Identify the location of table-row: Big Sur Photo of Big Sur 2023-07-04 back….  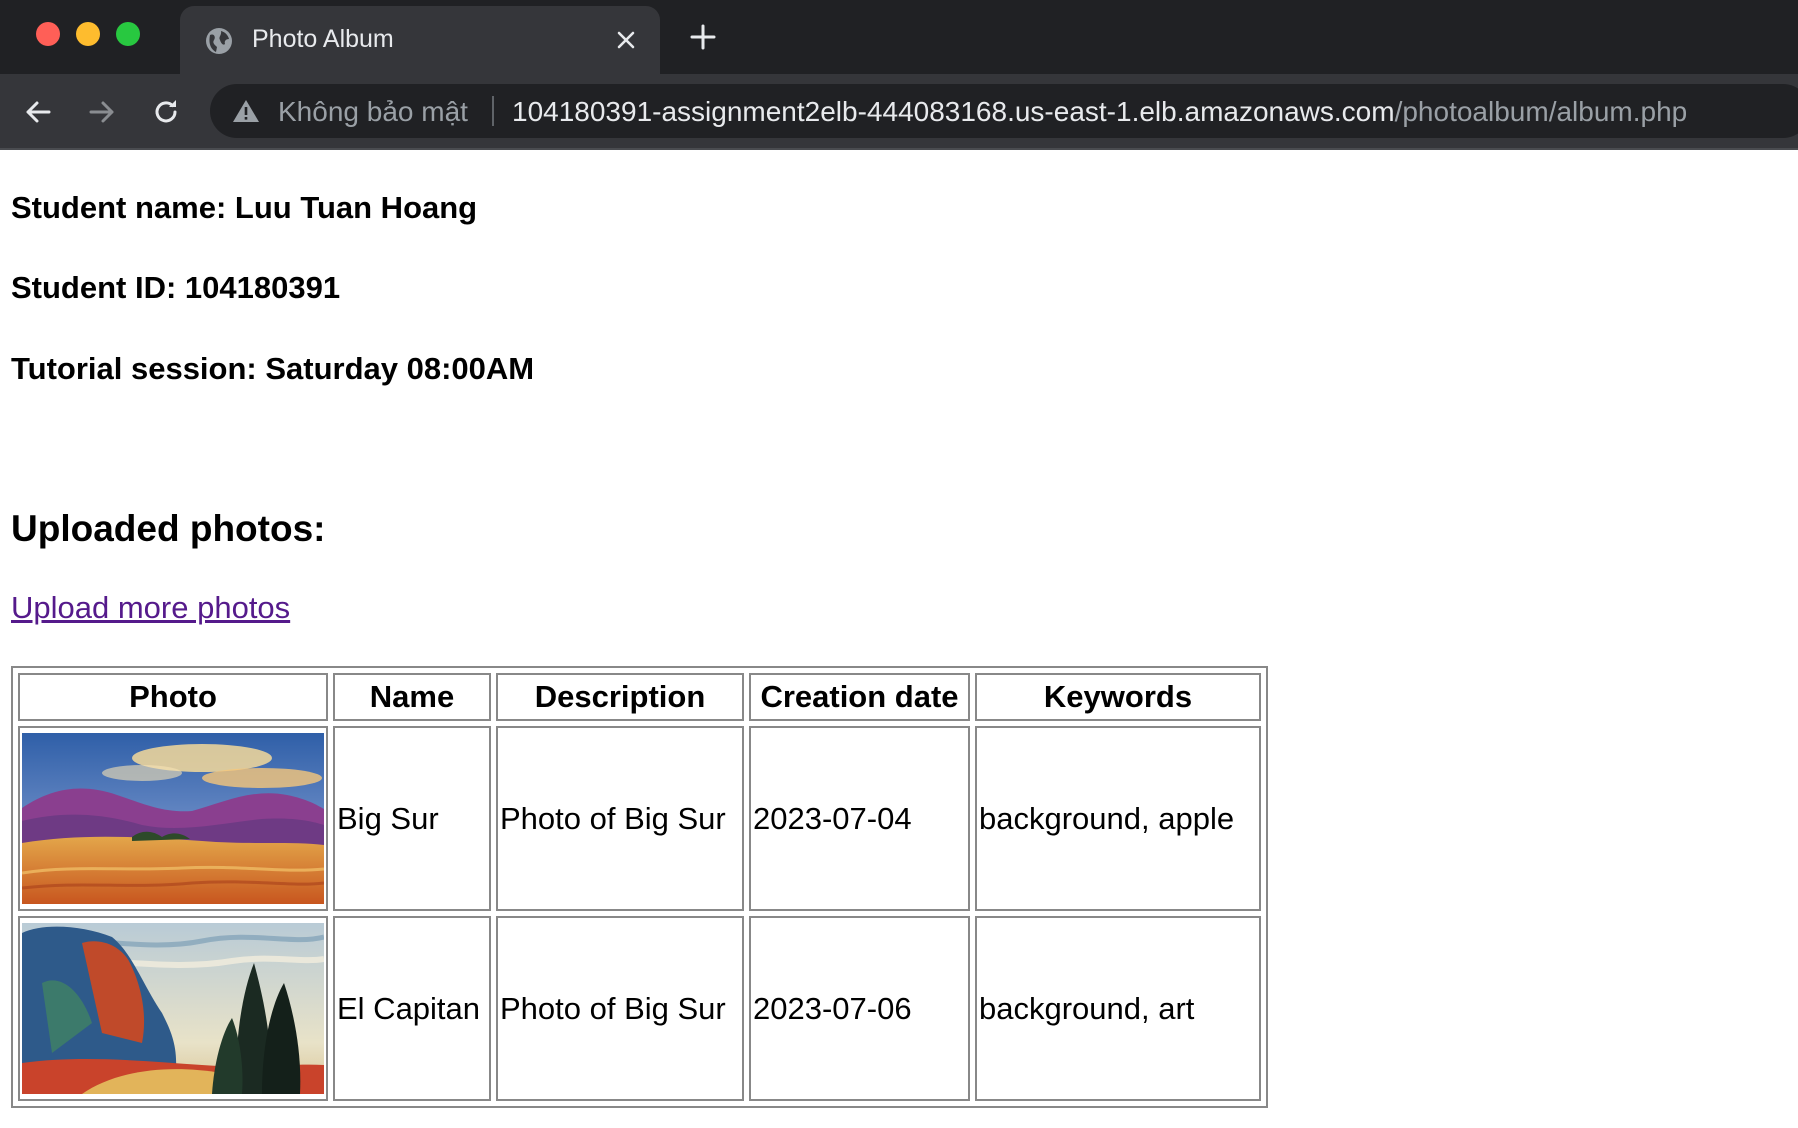
(639, 818).